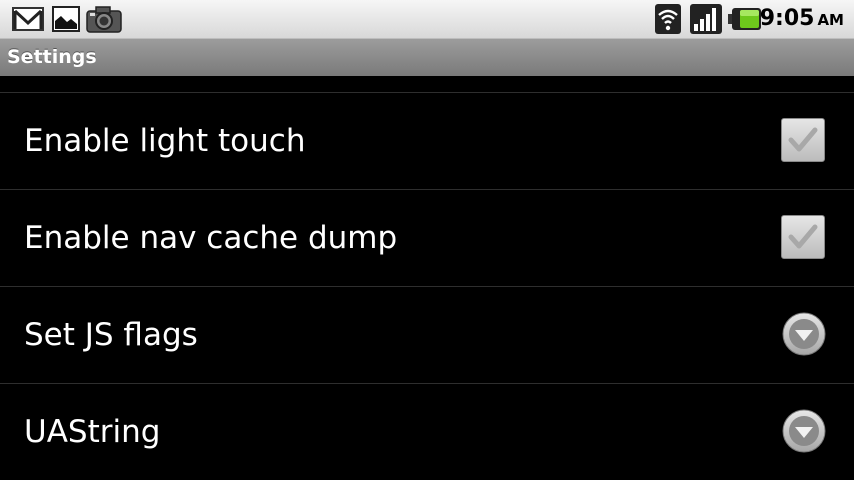 Image resolution: width=854 pixels, height=480 pixels. What do you see at coordinates (92, 432) in the screenshot?
I see `setting-label: UAString` at bounding box center [92, 432].